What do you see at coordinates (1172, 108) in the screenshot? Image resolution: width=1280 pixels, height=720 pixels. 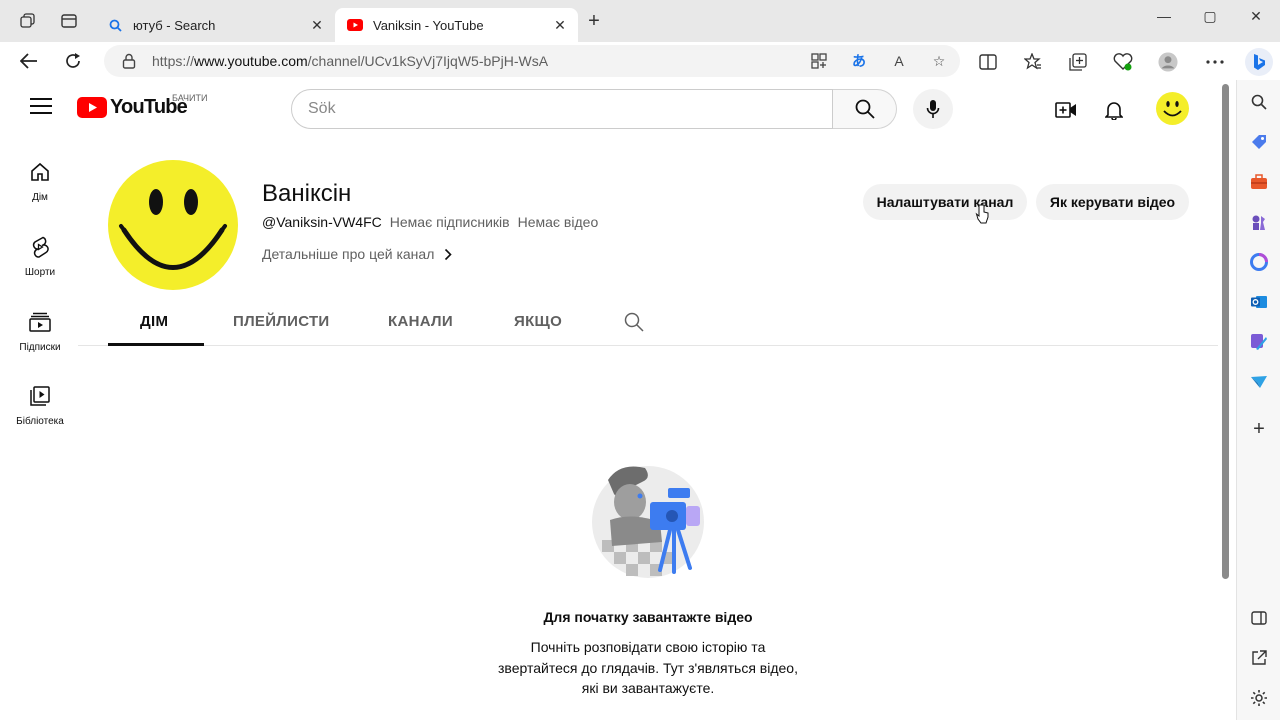 I see `account-avatar` at bounding box center [1172, 108].